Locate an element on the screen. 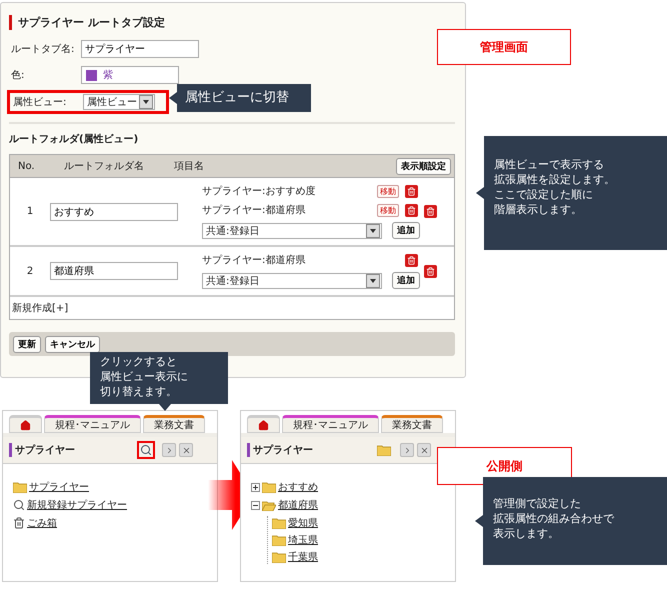  row-number: 1 is located at coordinates (30, 211).